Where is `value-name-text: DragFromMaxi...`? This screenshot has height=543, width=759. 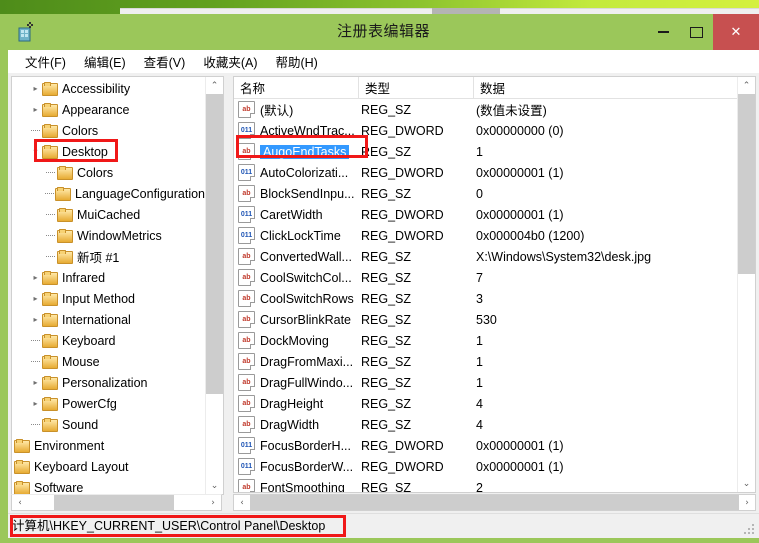 value-name-text: DragFromMaxi... is located at coordinates (307, 361).